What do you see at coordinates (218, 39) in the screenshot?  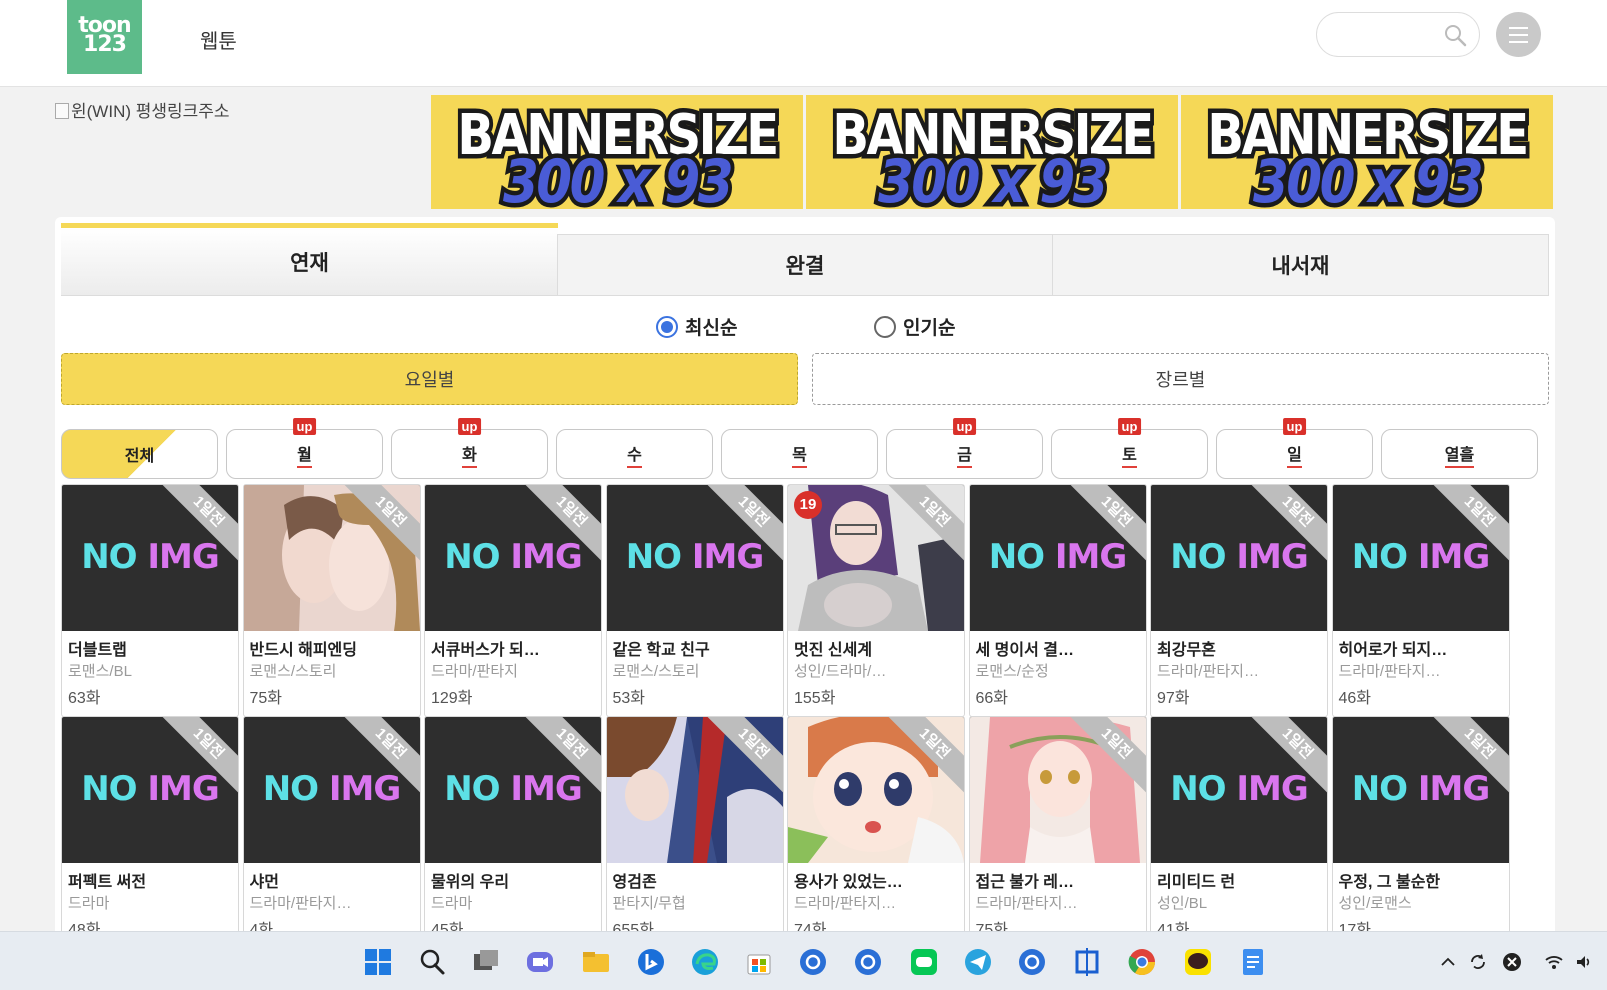 I see `nav-webtoon-link: 웹툰` at bounding box center [218, 39].